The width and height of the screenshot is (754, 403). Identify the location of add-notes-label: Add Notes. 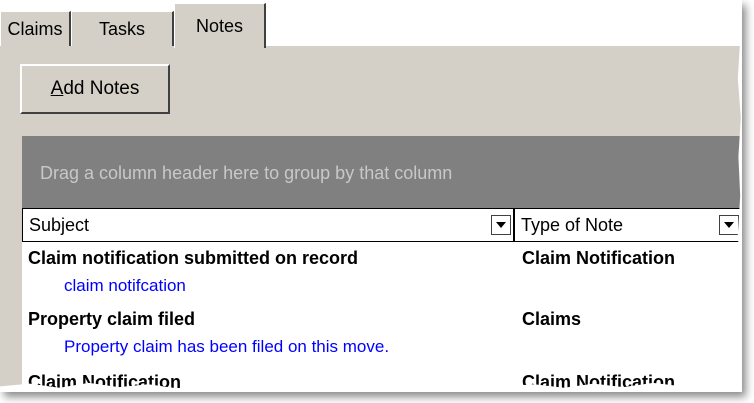
(95, 88).